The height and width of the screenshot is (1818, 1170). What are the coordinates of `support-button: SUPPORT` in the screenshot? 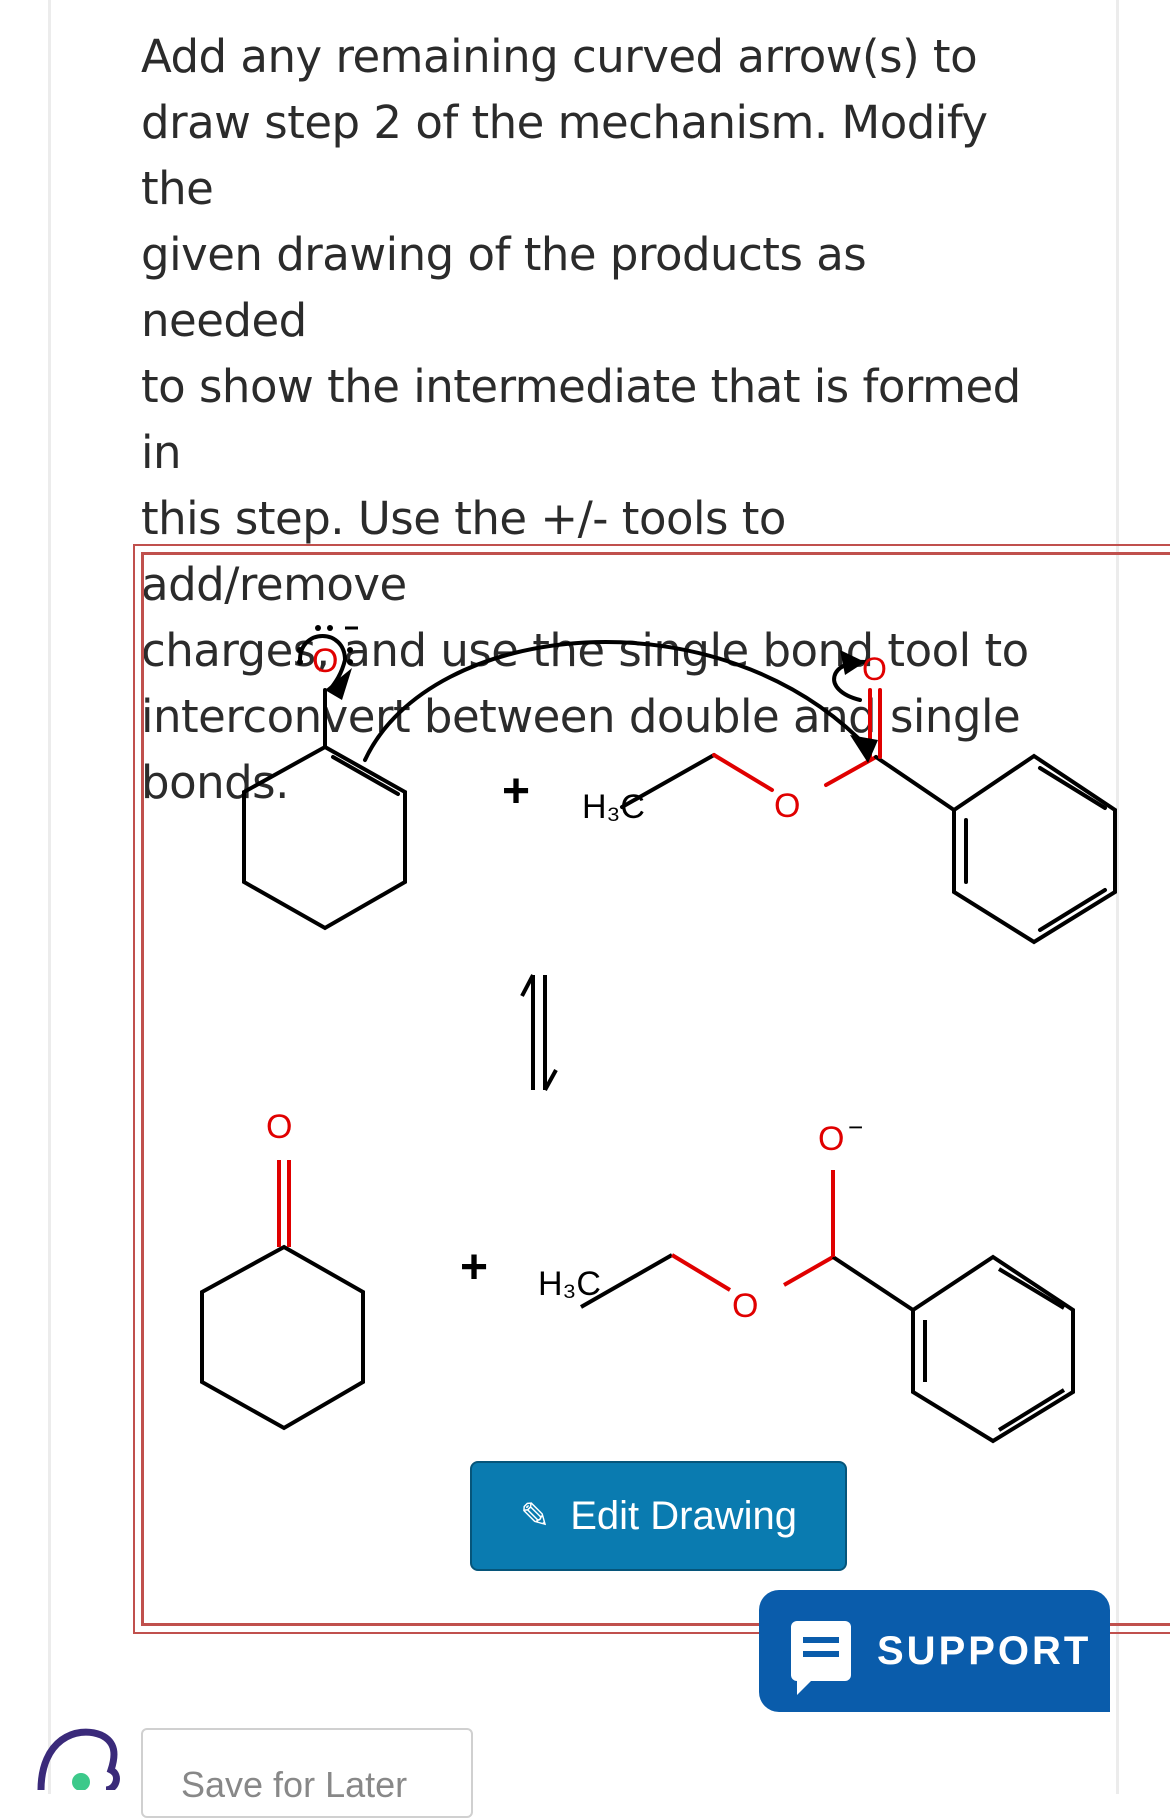 It's located at (934, 1651).